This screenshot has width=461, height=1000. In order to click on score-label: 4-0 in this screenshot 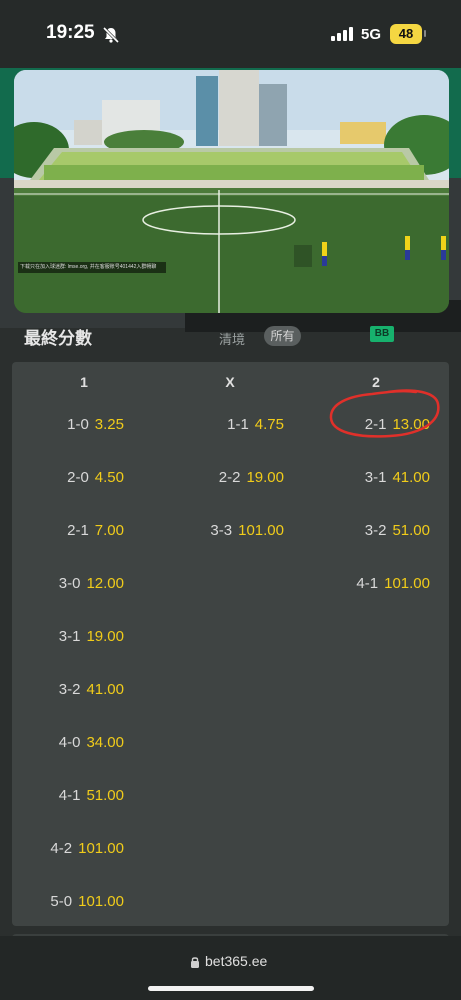, I will do `click(69, 742)`.